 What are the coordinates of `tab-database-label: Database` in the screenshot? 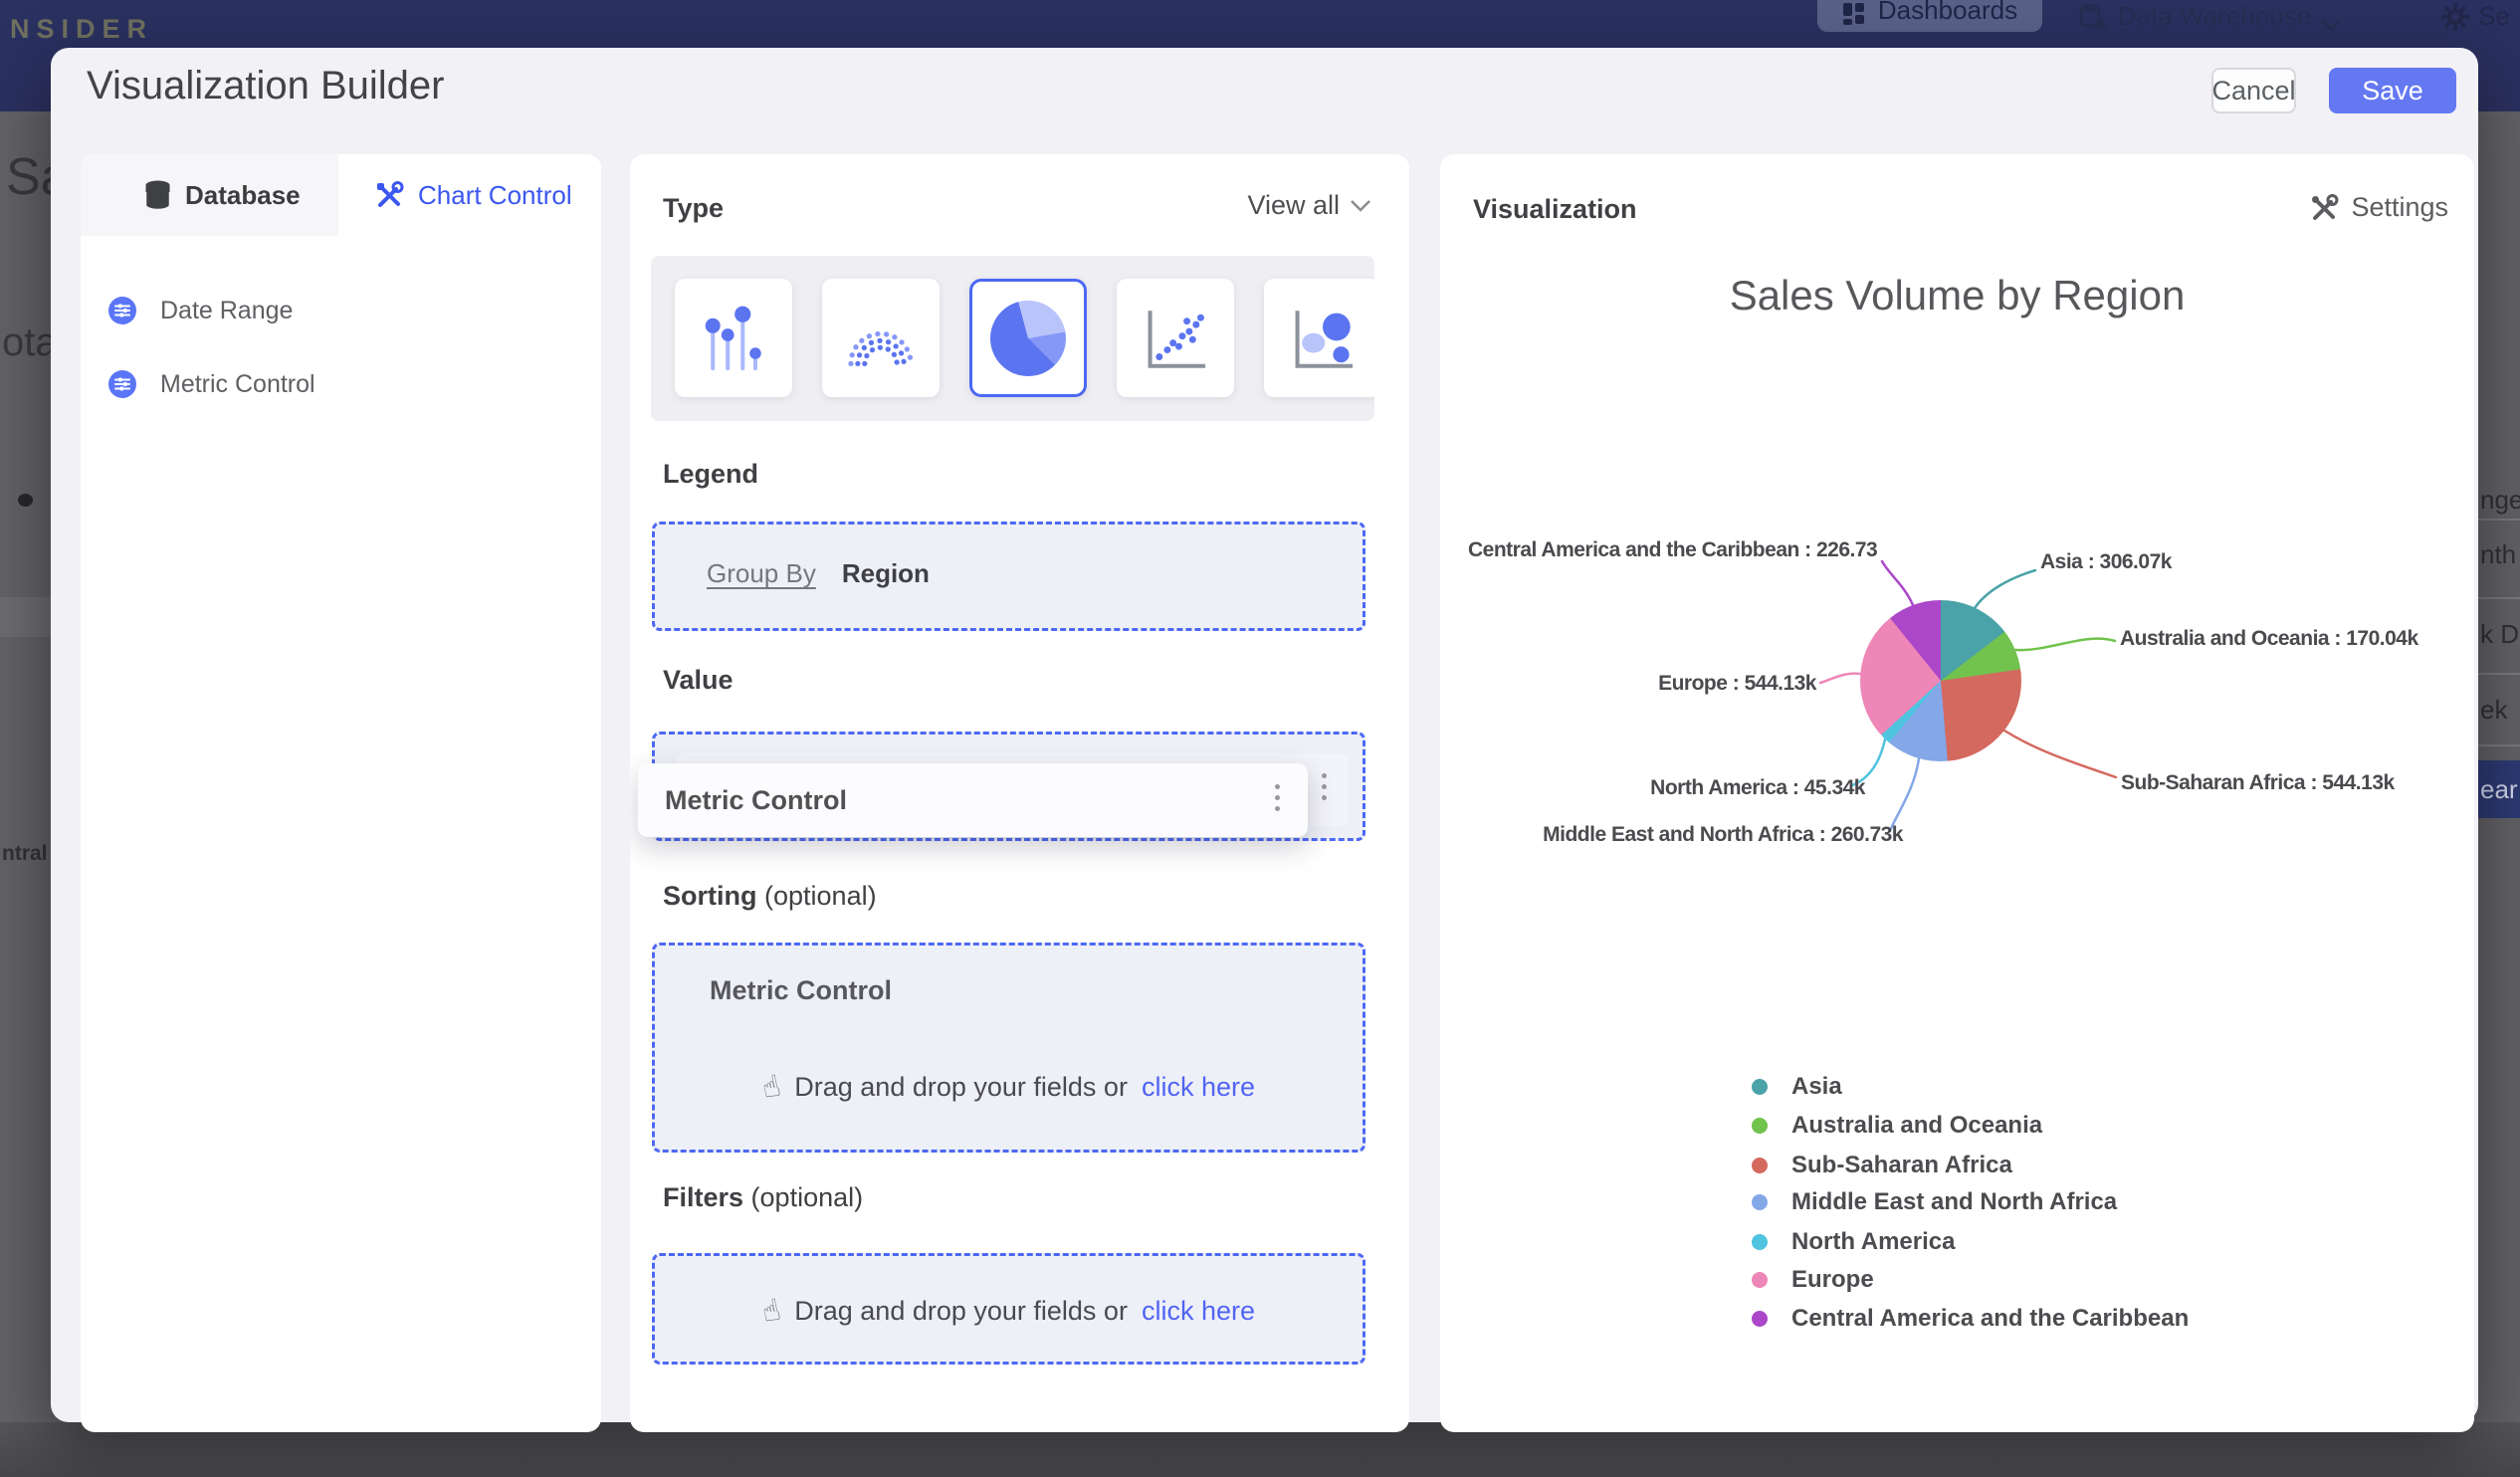 It's located at (243, 194).